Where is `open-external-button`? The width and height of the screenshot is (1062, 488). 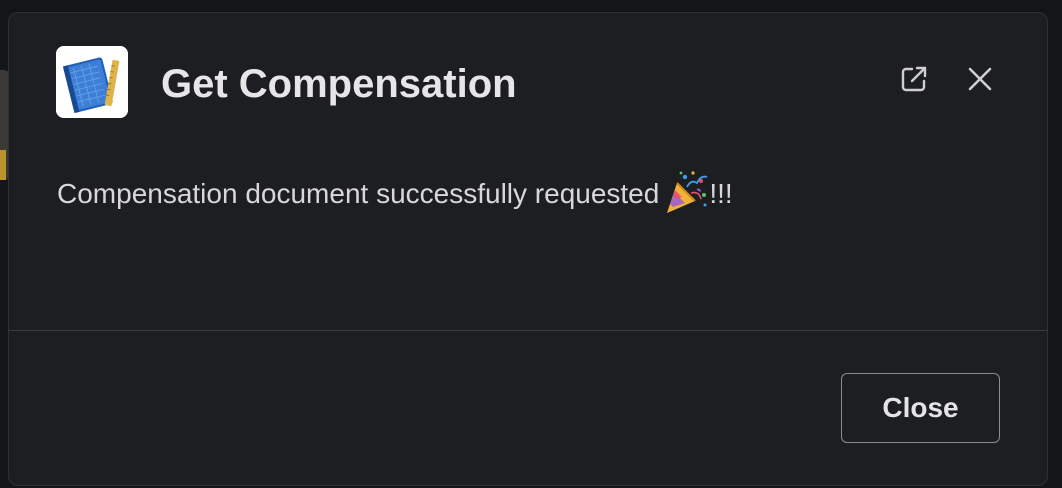
open-external-button is located at coordinates (914, 81).